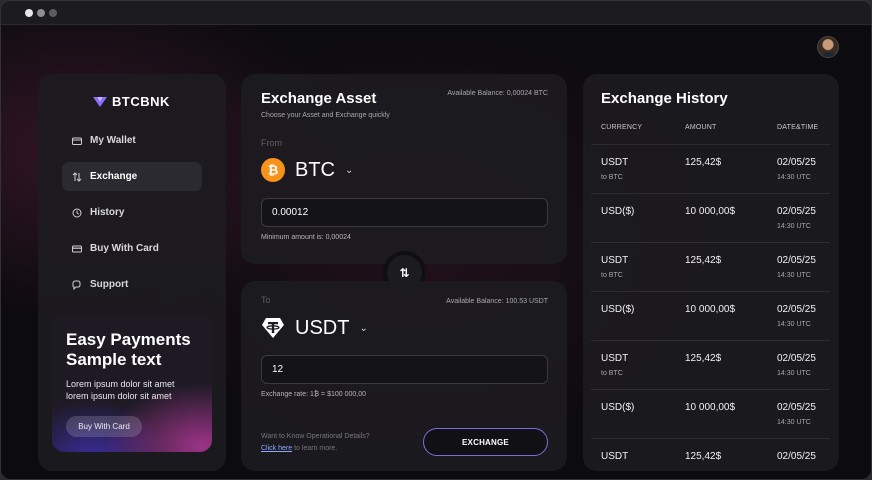 The width and height of the screenshot is (872, 480). I want to click on sidebar-item-support: Support, so click(132, 284).